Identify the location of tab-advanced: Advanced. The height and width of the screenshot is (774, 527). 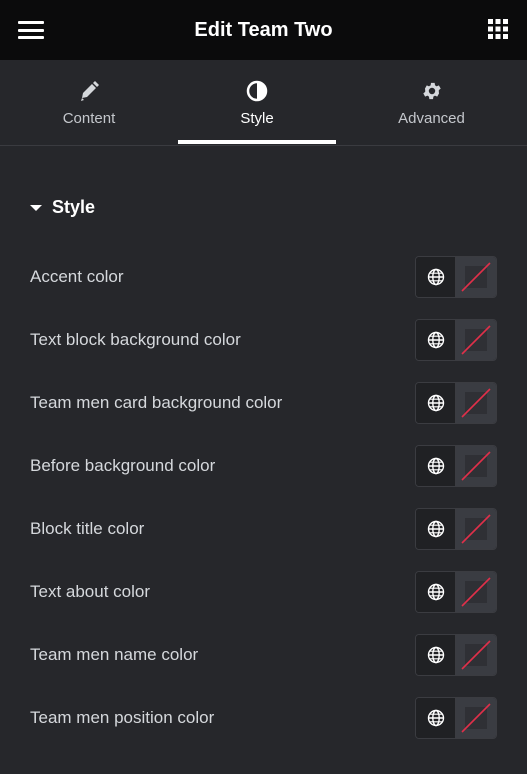
(431, 103).